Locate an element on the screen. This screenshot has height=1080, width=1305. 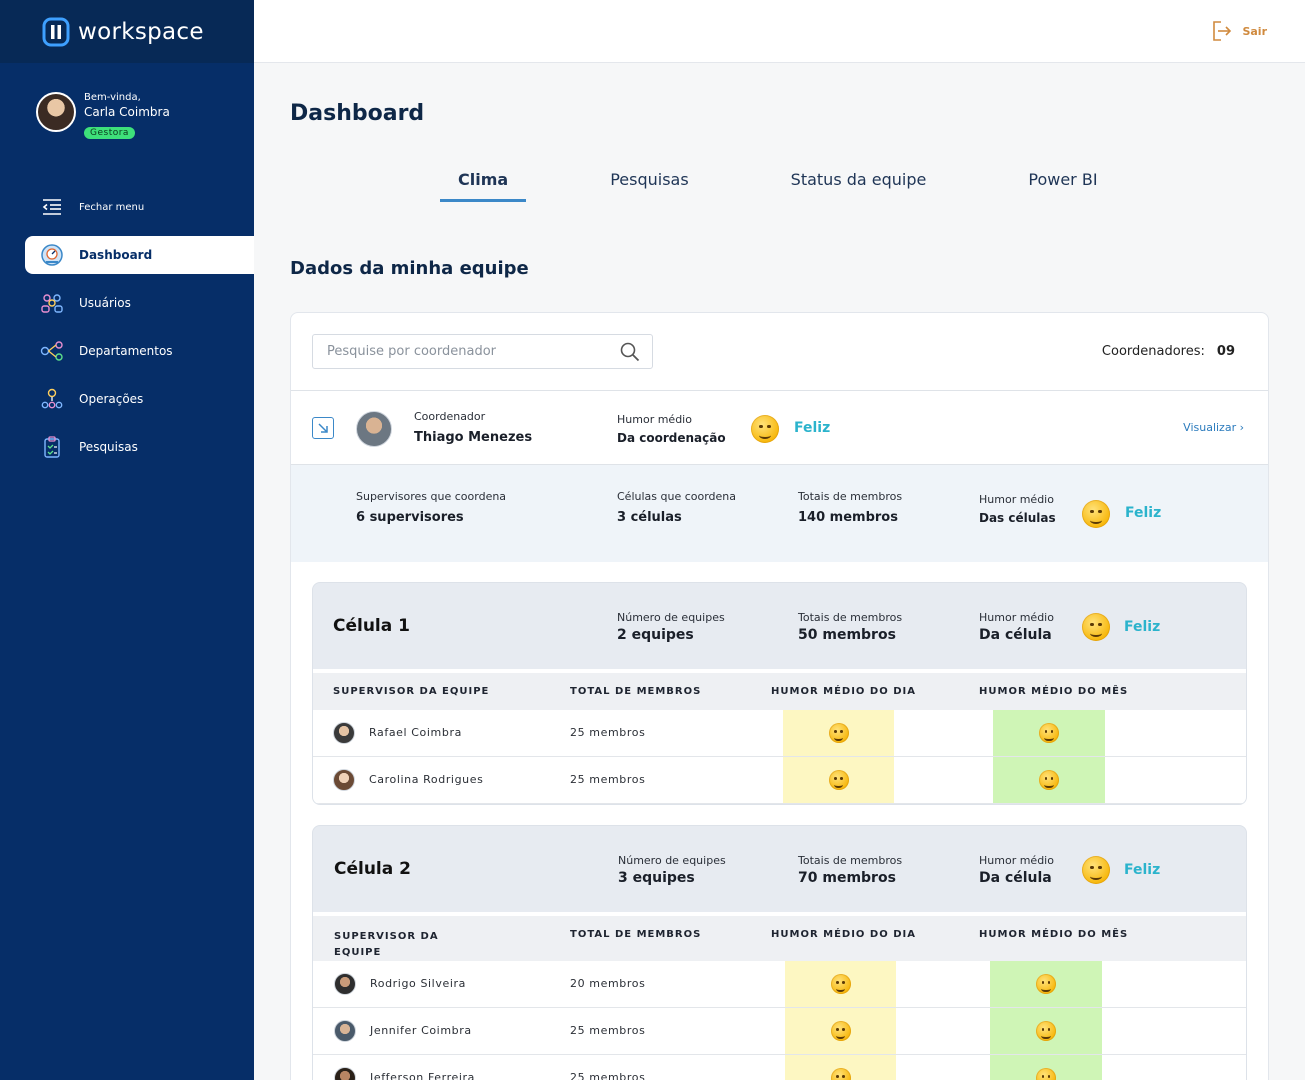
collapse-menu-button: Fechar menu is located at coordinates (127, 207).